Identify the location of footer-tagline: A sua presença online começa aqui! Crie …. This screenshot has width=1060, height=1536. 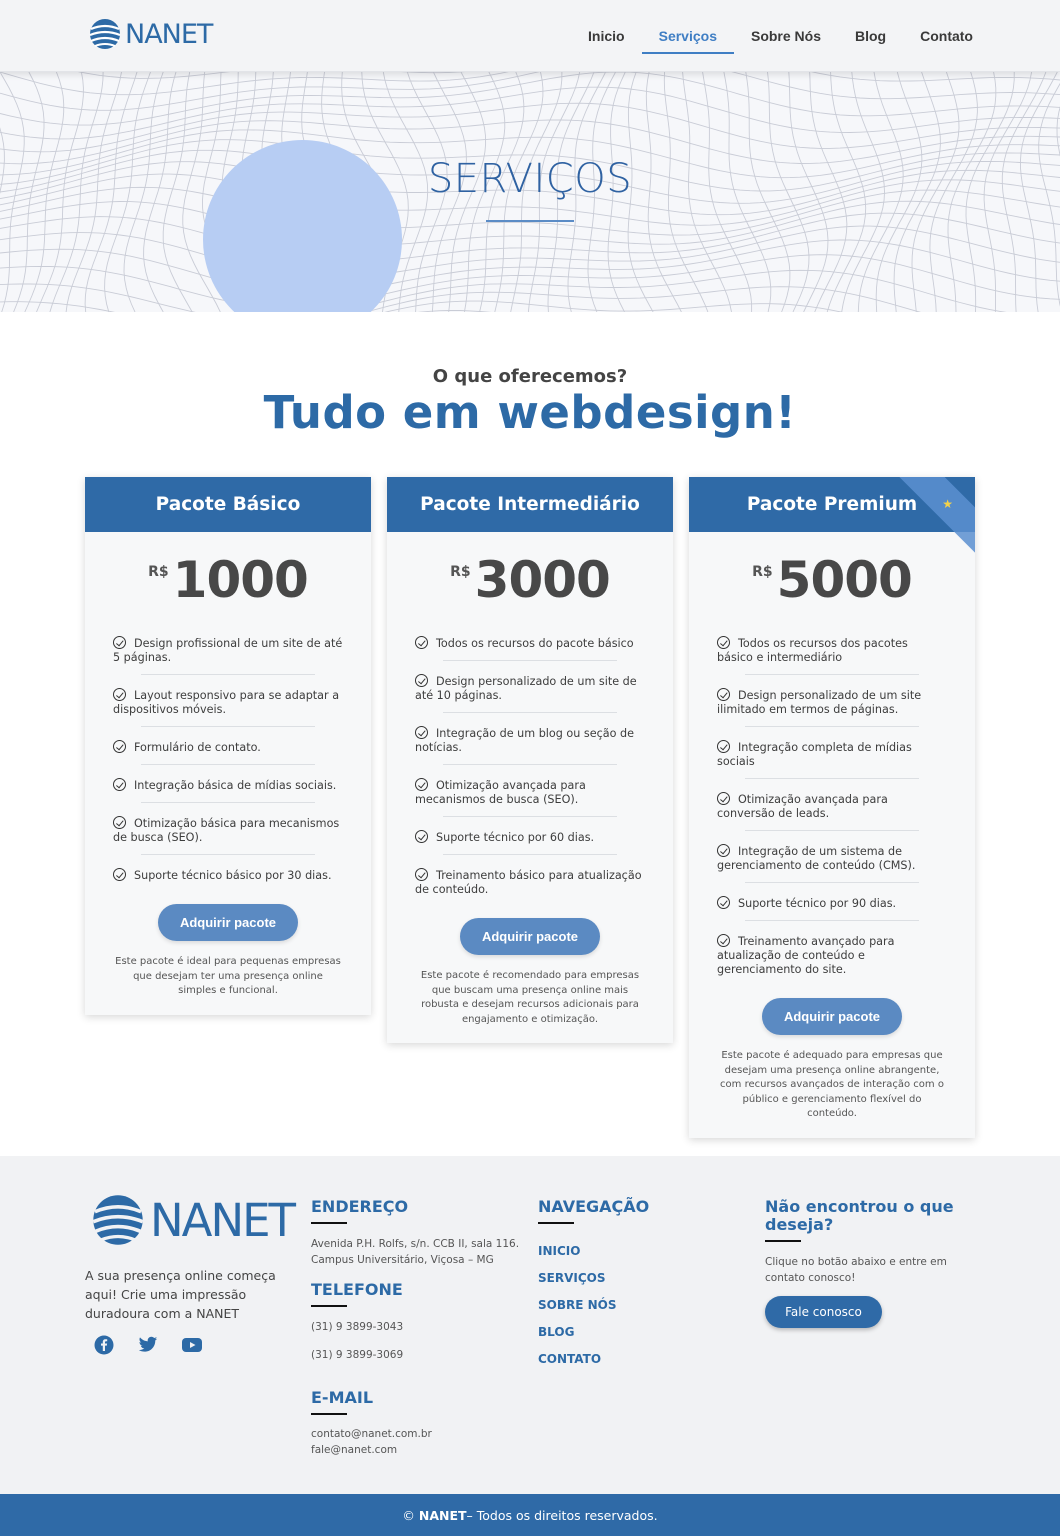
(180, 1294).